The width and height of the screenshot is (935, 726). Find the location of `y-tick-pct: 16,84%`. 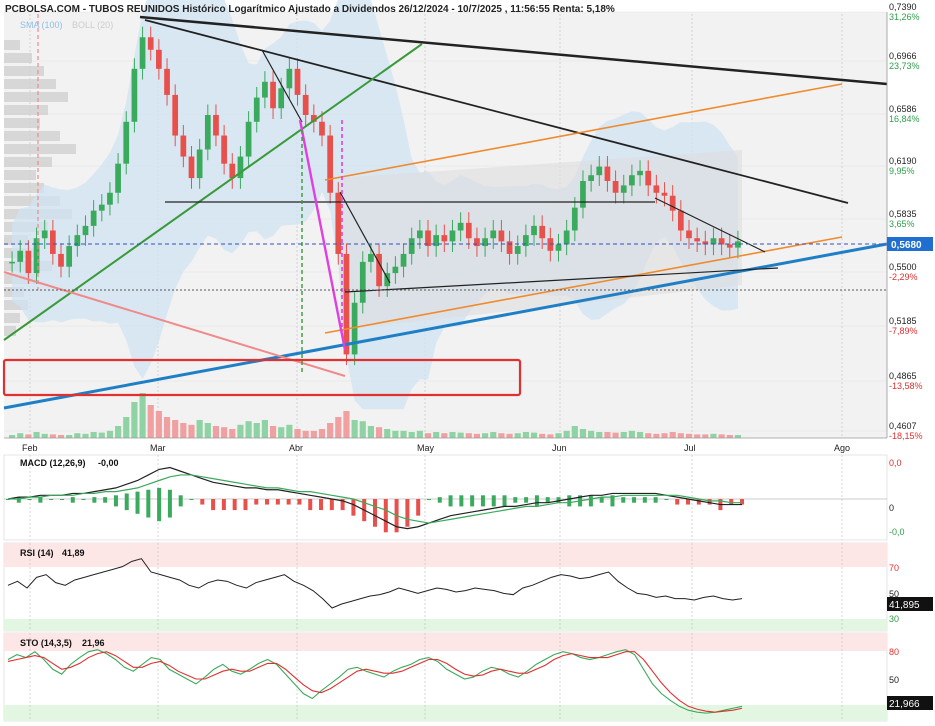

y-tick-pct: 16,84% is located at coordinates (904, 119).